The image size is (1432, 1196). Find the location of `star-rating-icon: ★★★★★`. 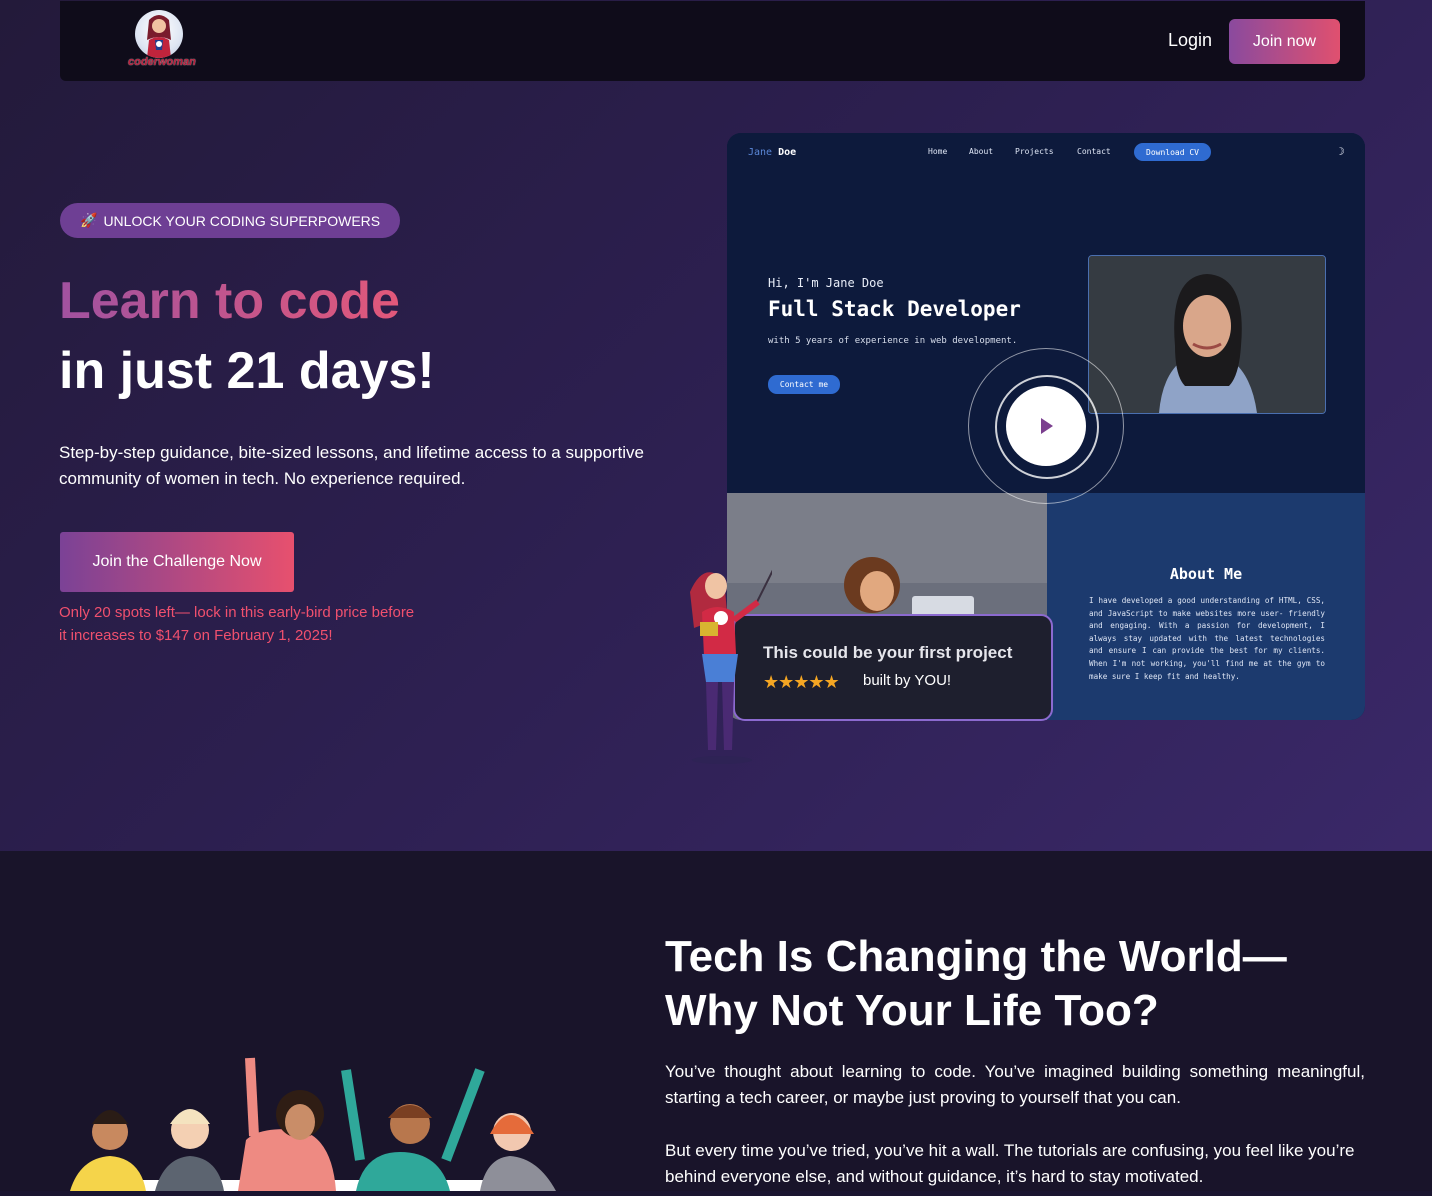

star-rating-icon: ★★★★★ is located at coordinates (801, 682).